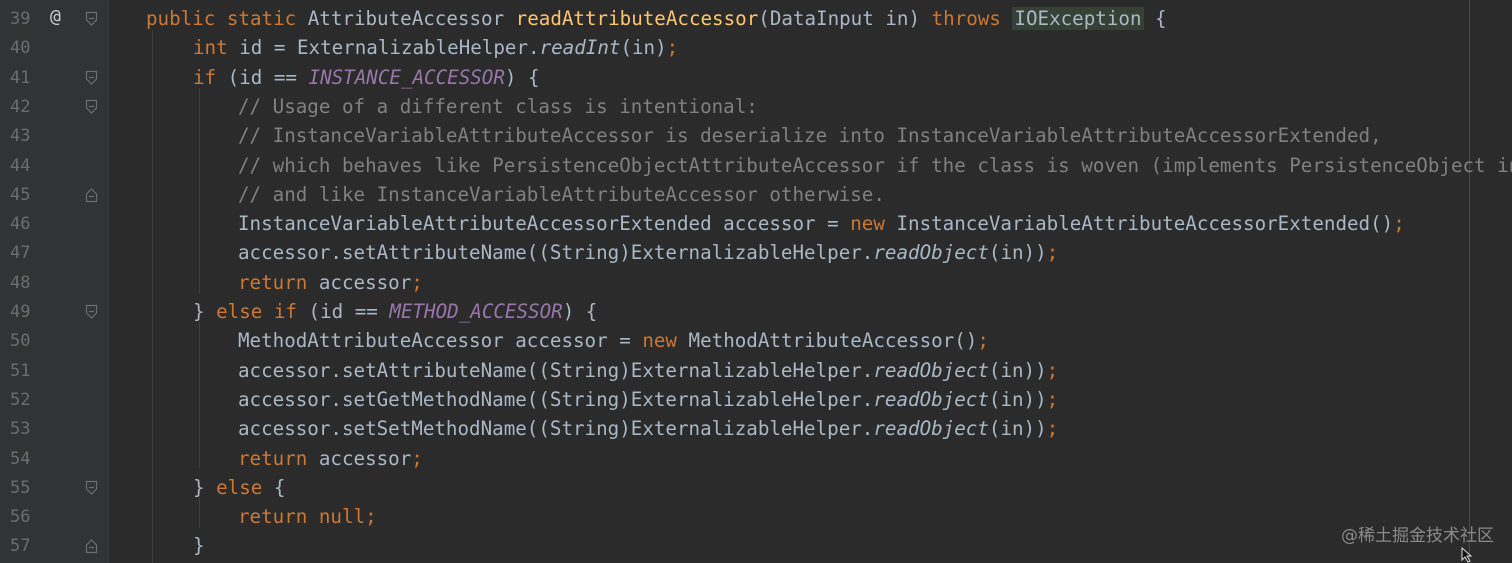 This screenshot has width=1512, height=563. Describe the element at coordinates (643, 48) in the screenshot. I see `code-token: (in)` at that location.